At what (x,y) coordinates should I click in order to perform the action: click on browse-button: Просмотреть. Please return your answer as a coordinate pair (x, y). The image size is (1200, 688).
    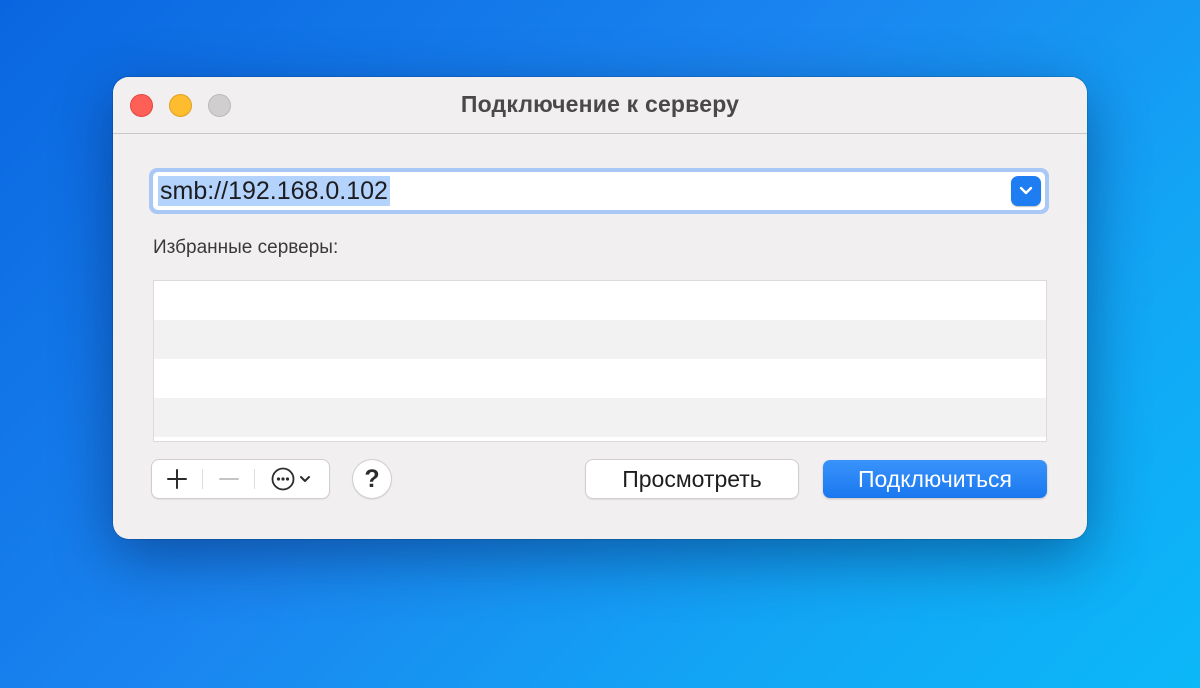
    Looking at the image, I should click on (692, 479).